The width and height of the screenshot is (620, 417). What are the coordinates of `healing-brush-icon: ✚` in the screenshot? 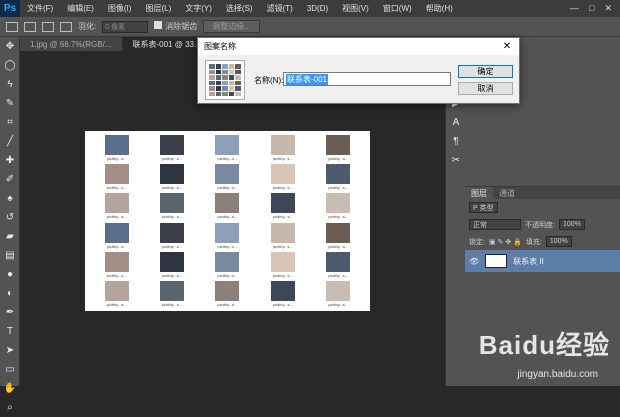 It's located at (10, 160).